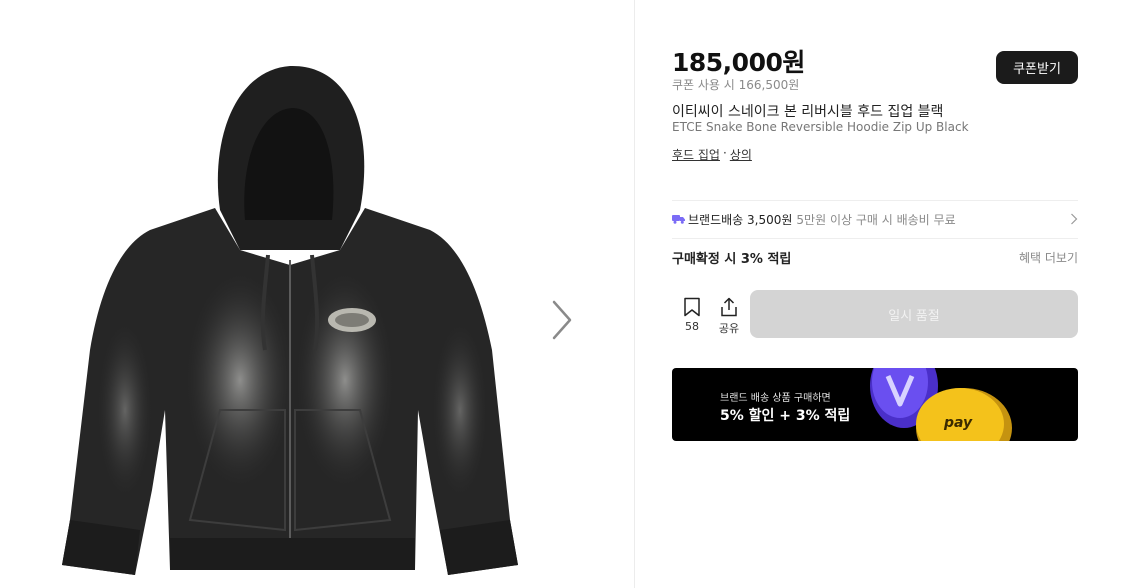 This screenshot has height=588, width=1125. What do you see at coordinates (692, 307) in the screenshot?
I see `bookmark-icon` at bounding box center [692, 307].